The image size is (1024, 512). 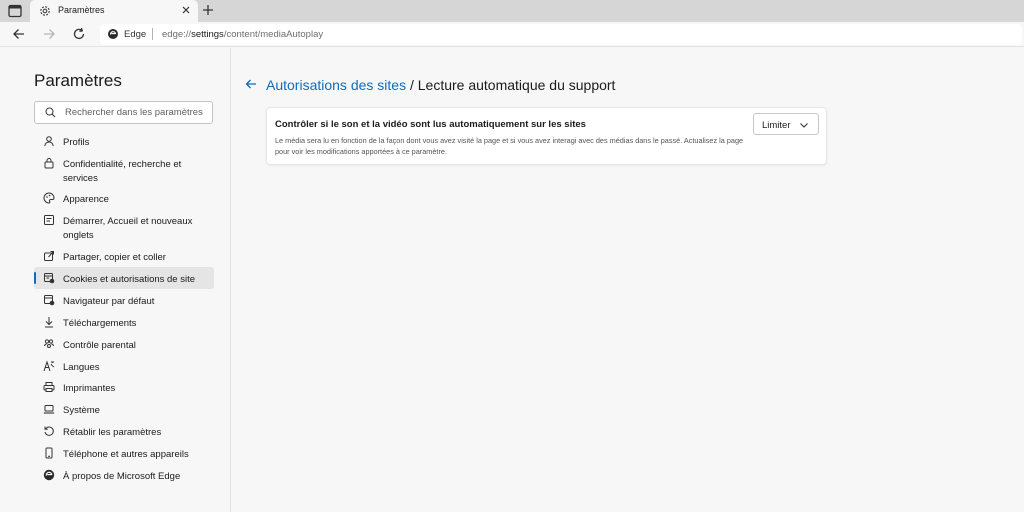 I want to click on close-icon, so click(x=186, y=10).